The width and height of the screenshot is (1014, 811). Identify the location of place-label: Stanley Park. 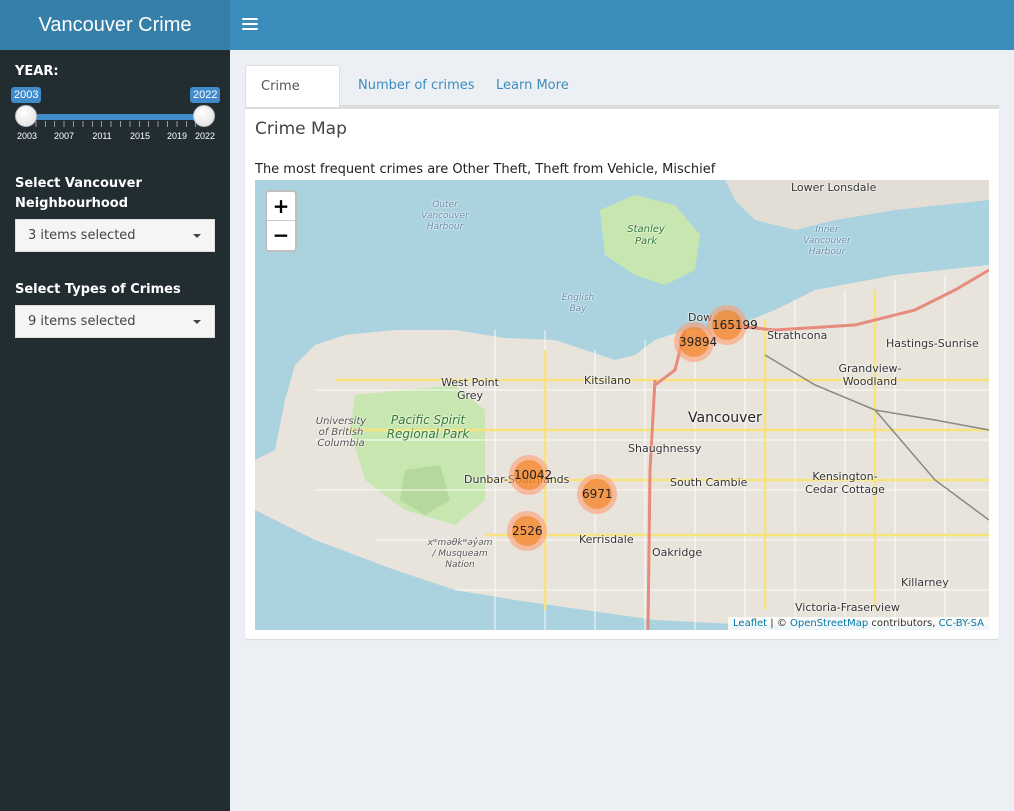
(646, 235).